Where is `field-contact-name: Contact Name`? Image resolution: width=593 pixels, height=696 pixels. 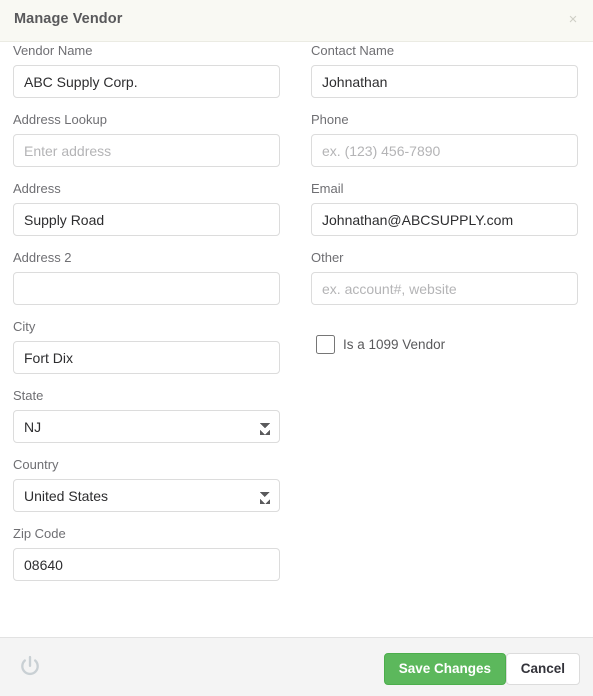
field-contact-name: Contact Name is located at coordinates (444, 70).